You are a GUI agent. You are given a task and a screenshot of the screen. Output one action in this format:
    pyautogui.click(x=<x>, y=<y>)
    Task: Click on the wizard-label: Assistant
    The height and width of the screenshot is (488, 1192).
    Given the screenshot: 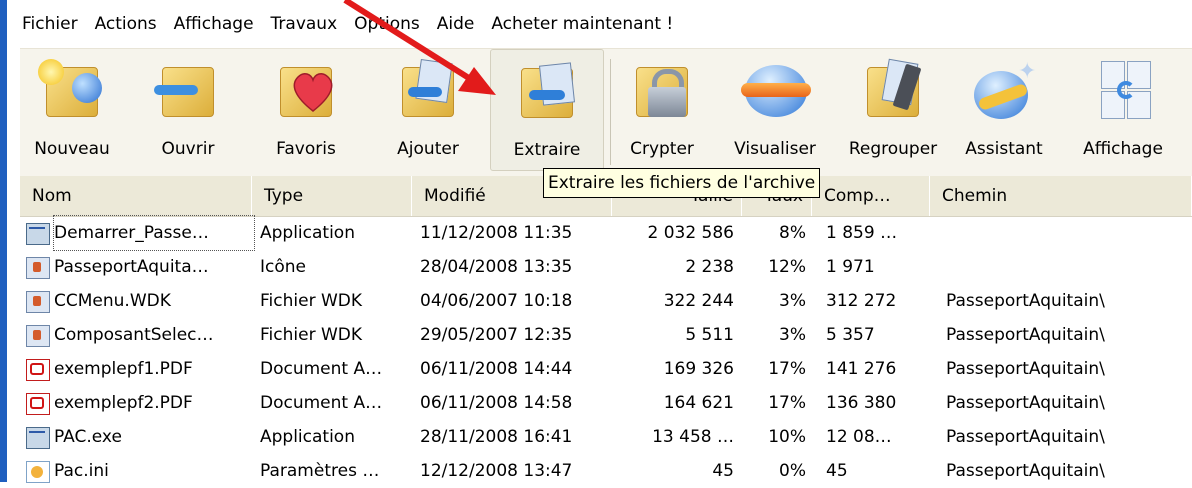 What is the action you would take?
    pyautogui.click(x=1004, y=149)
    